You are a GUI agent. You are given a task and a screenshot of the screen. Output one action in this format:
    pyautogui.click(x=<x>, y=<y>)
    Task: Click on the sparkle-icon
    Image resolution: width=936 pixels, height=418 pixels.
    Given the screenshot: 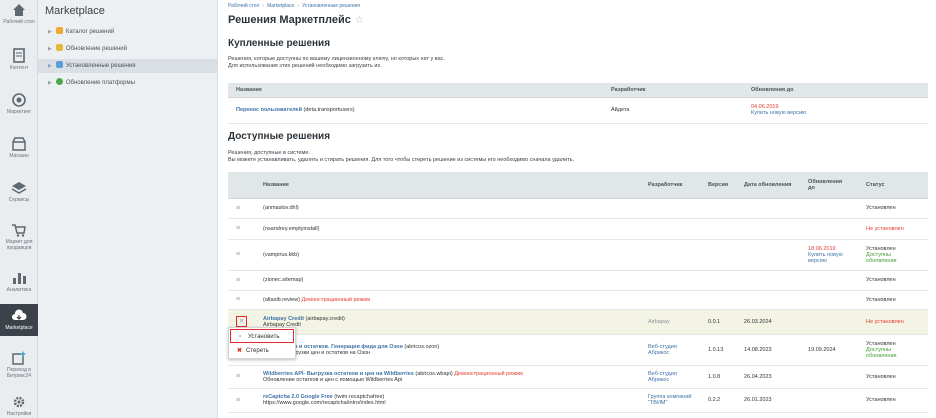 What is the action you would take?
    pyautogui.click(x=19, y=358)
    